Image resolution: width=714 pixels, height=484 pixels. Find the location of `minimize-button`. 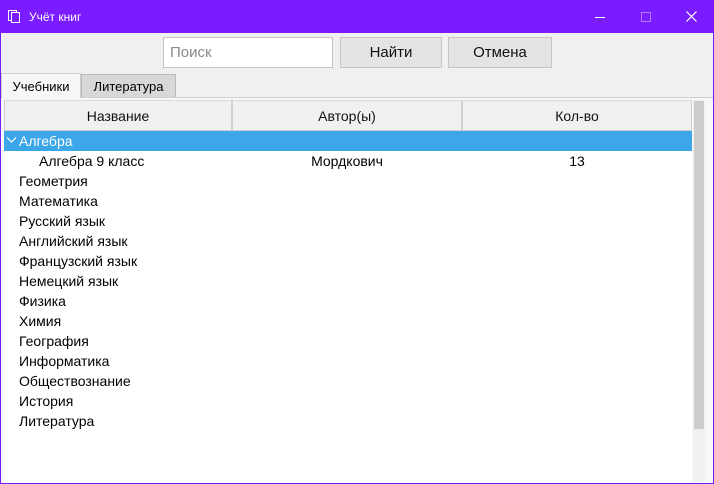

minimize-button is located at coordinates (600, 16).